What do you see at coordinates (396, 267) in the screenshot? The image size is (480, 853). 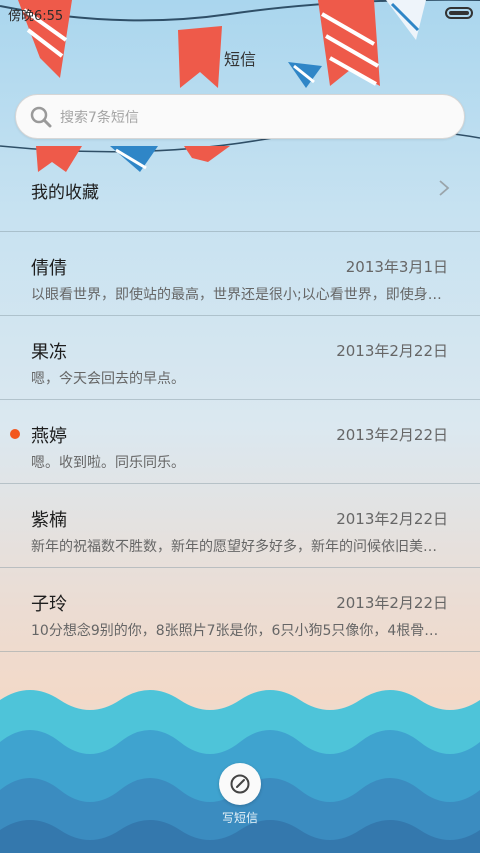 I see `message-date: 2013年3月1日` at bounding box center [396, 267].